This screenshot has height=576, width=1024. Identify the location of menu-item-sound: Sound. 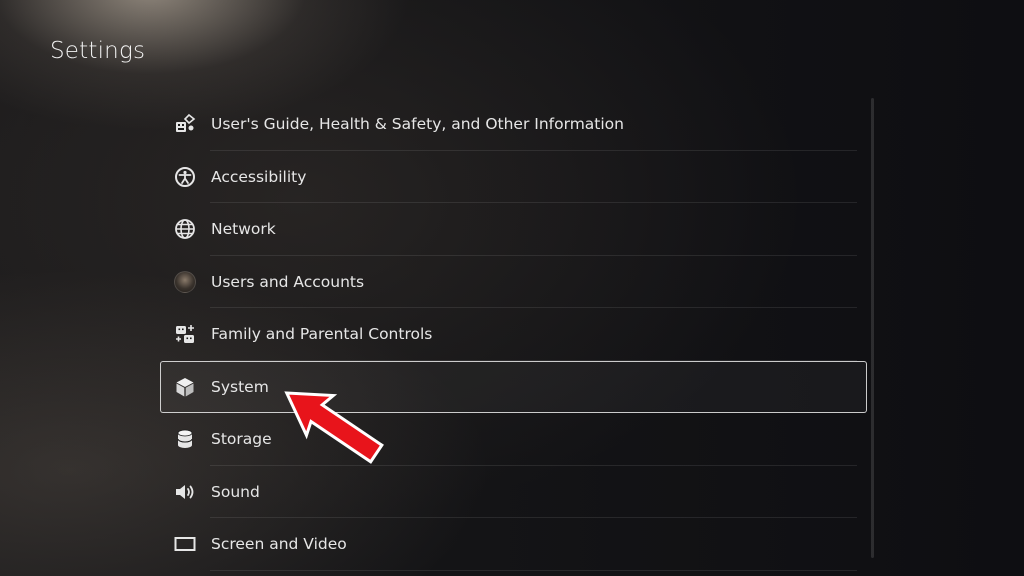
(508, 492).